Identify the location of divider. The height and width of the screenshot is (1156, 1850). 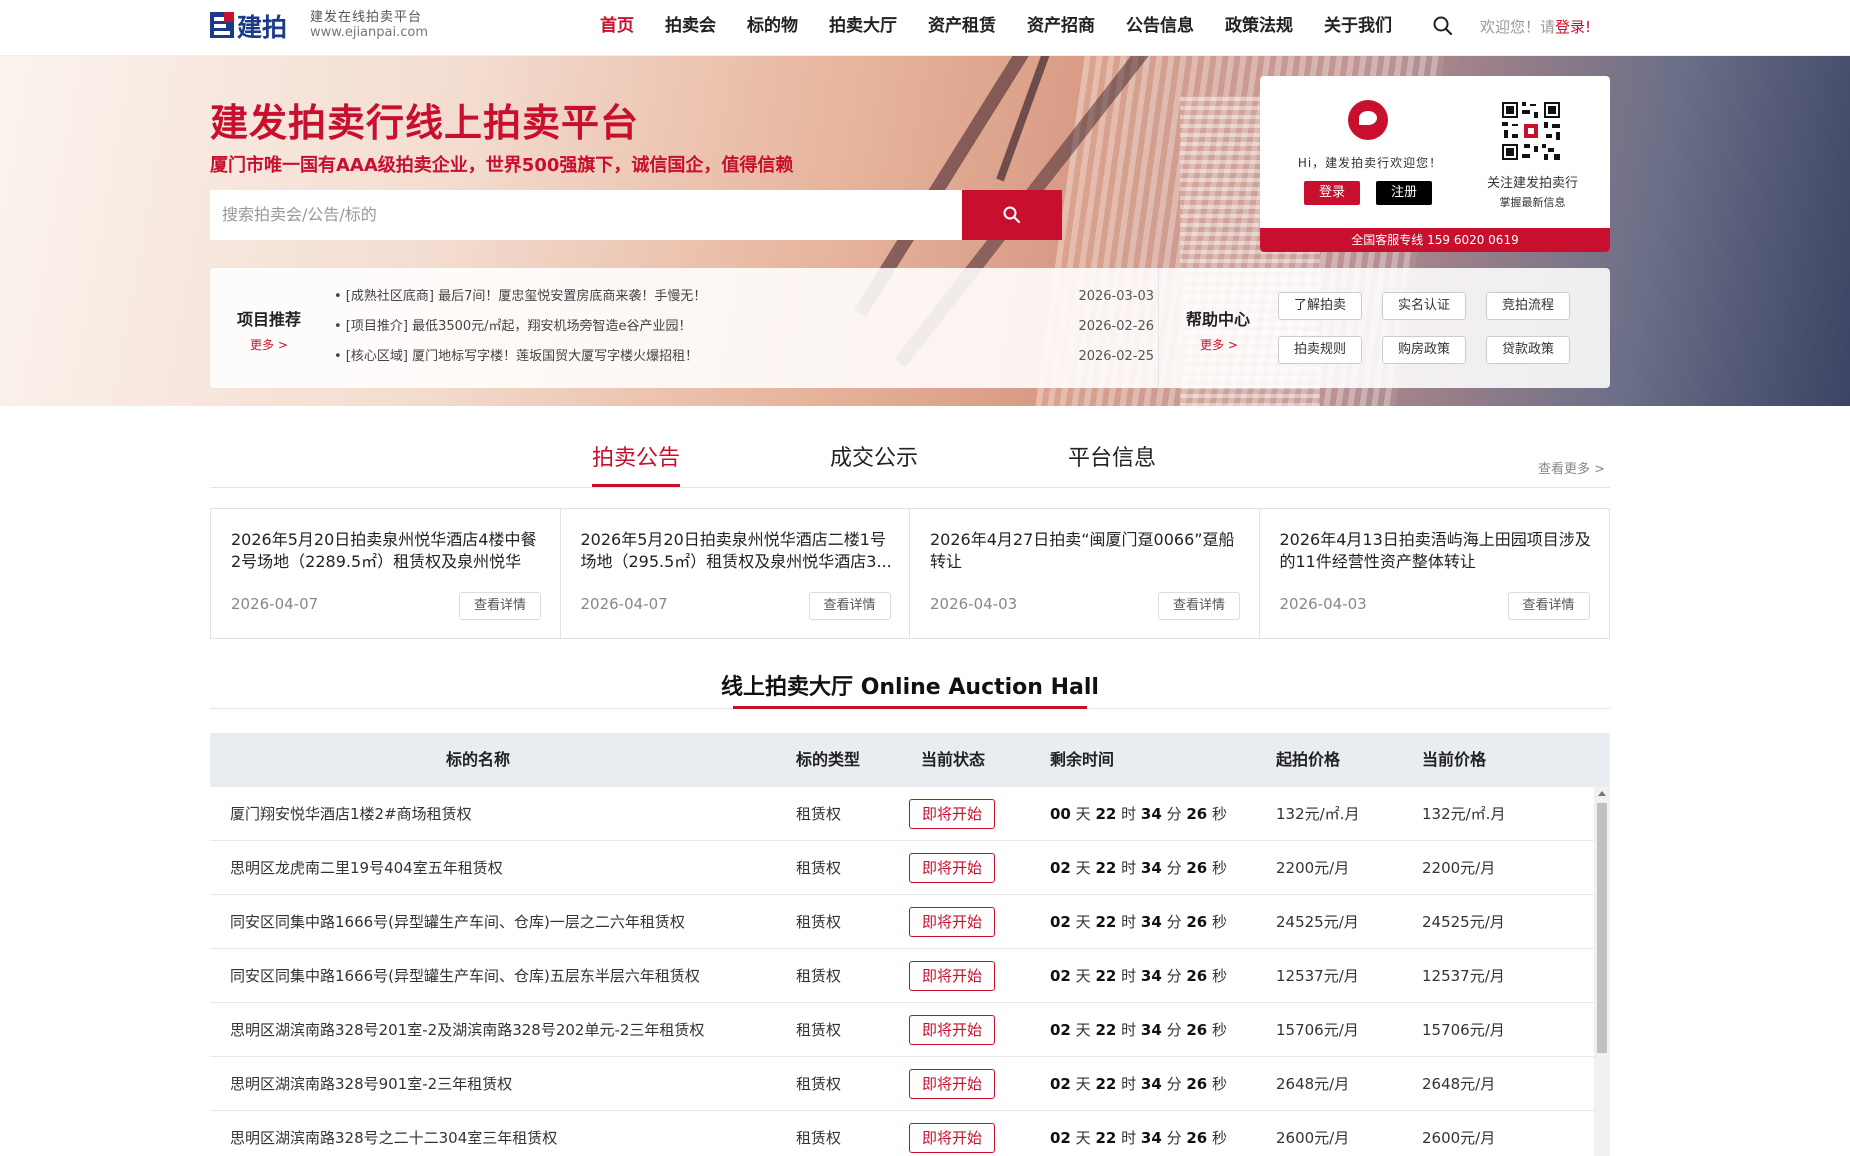
(910, 487).